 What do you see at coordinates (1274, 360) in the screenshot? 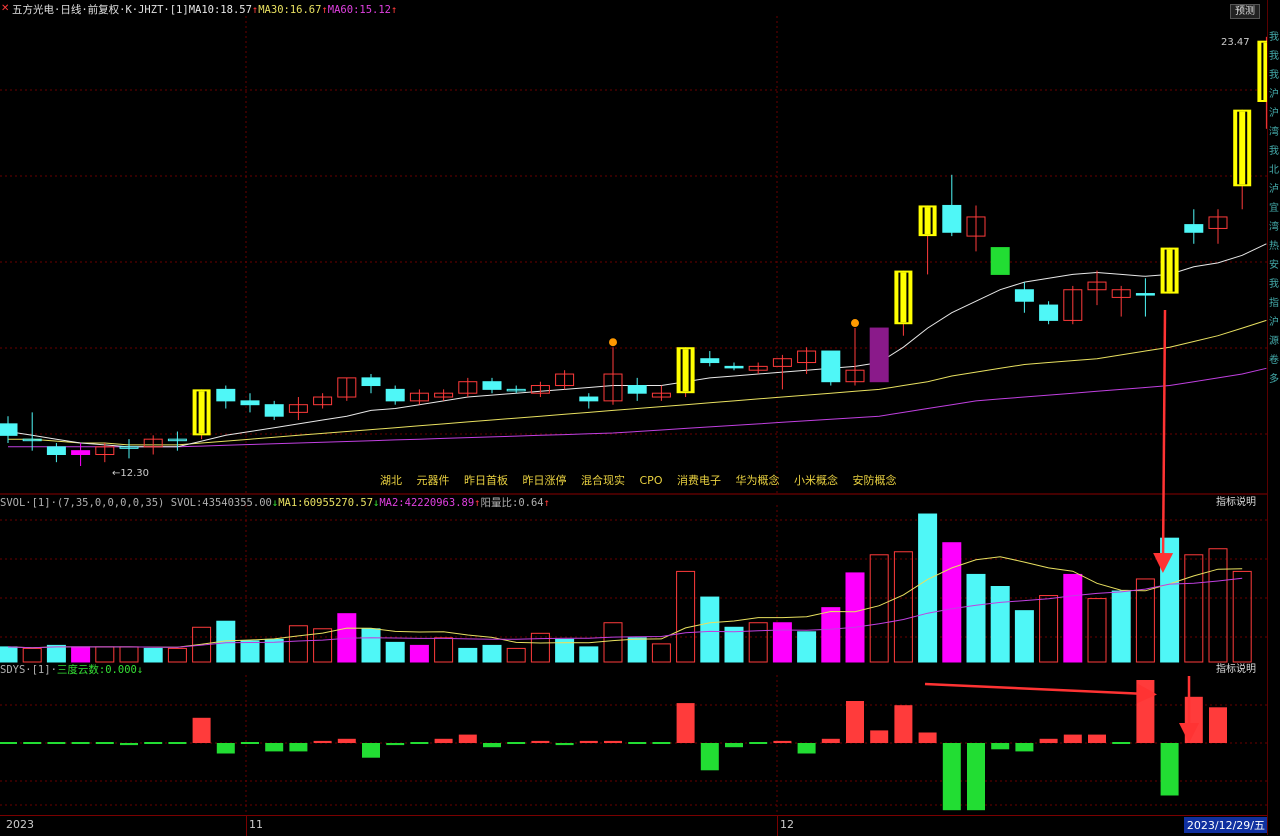
I see `side-panel-char: 卷` at bounding box center [1274, 360].